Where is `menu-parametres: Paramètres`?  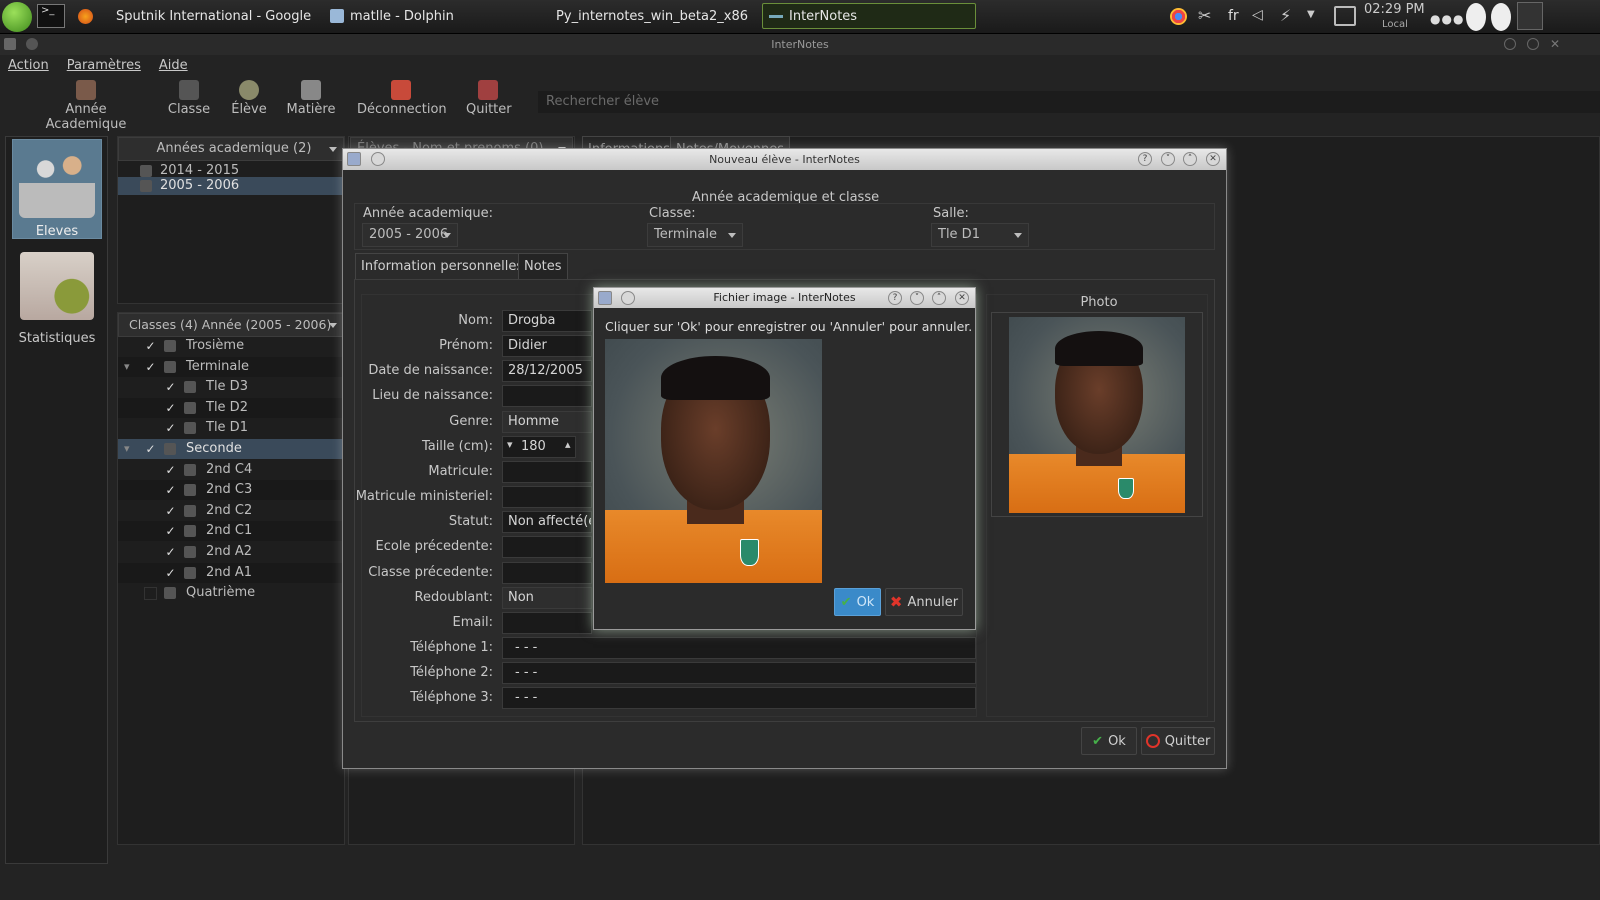
menu-parametres: Paramètres is located at coordinates (104, 66).